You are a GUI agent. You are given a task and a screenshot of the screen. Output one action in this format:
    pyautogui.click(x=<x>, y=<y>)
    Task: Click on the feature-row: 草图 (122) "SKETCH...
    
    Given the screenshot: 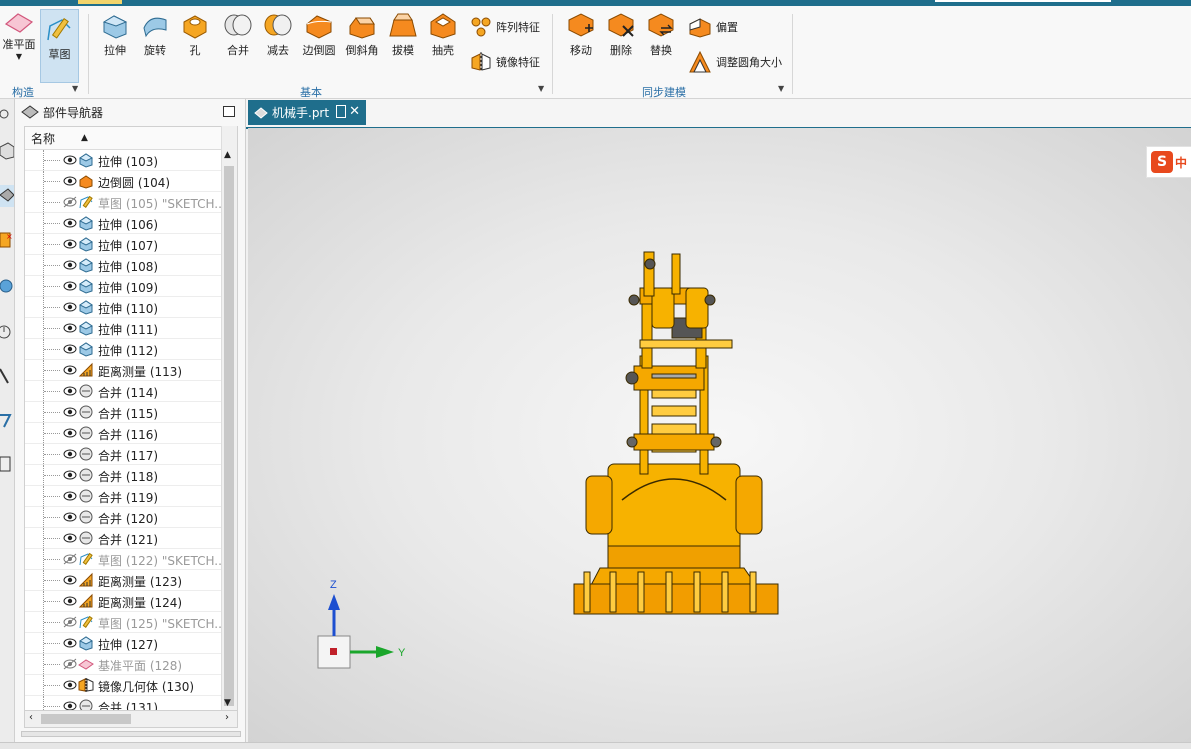 What is the action you would take?
    pyautogui.click(x=131, y=559)
    